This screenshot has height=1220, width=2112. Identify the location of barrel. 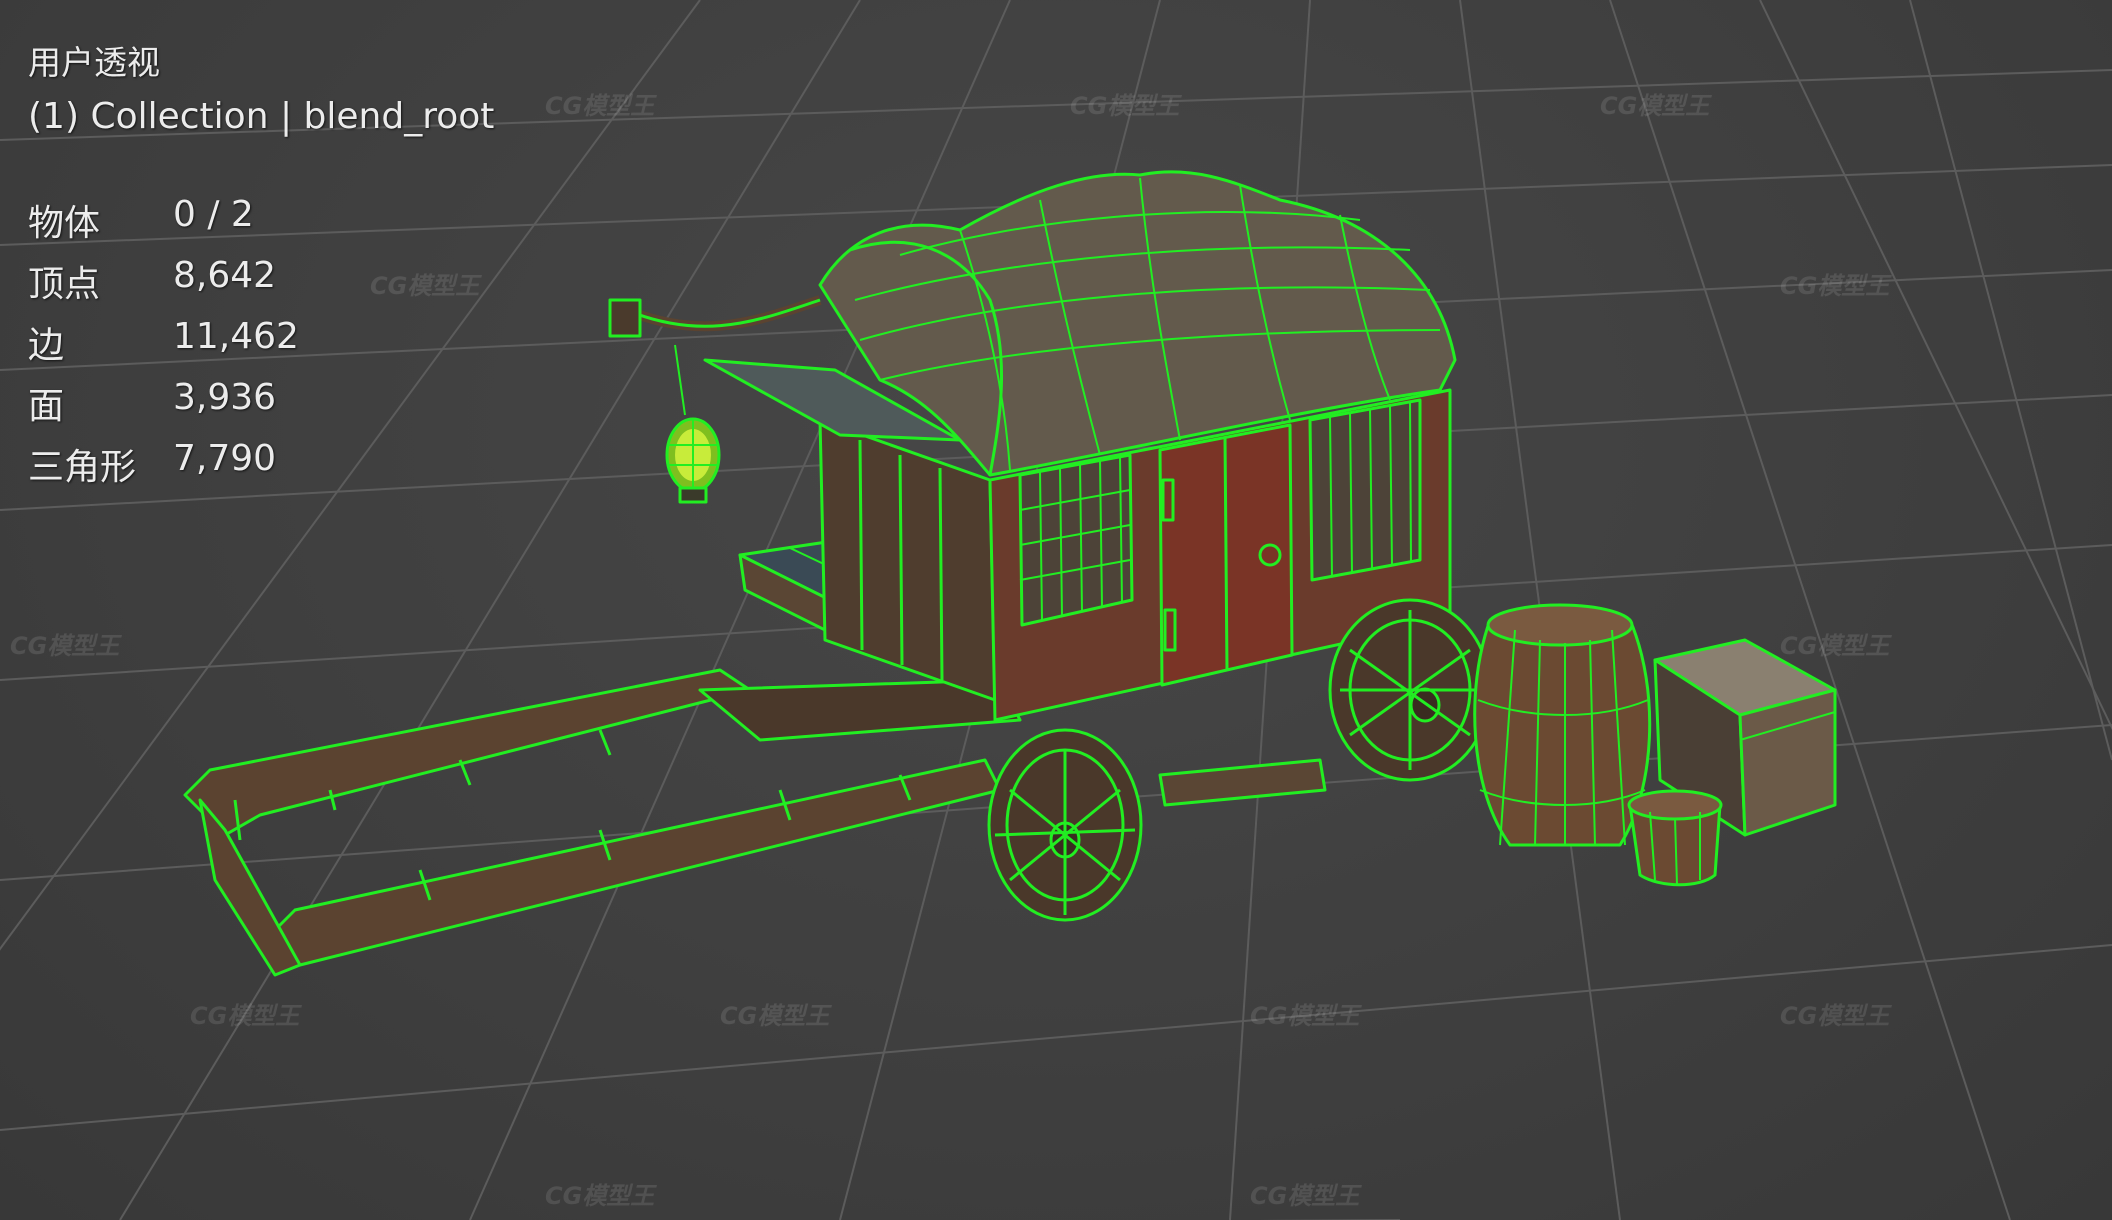
(1562, 725).